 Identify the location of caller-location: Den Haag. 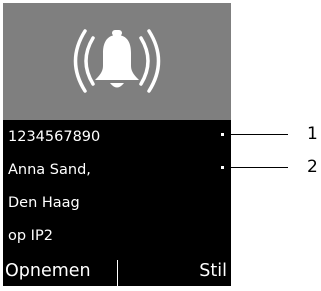
(44, 203).